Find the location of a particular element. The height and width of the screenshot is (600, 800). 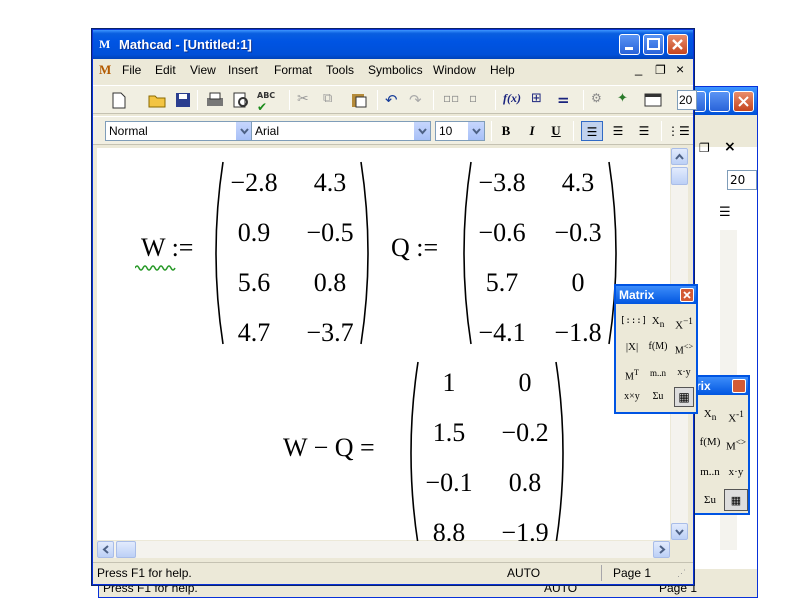

spell-check-icon: ABC ✔ is located at coordinates (267, 102).